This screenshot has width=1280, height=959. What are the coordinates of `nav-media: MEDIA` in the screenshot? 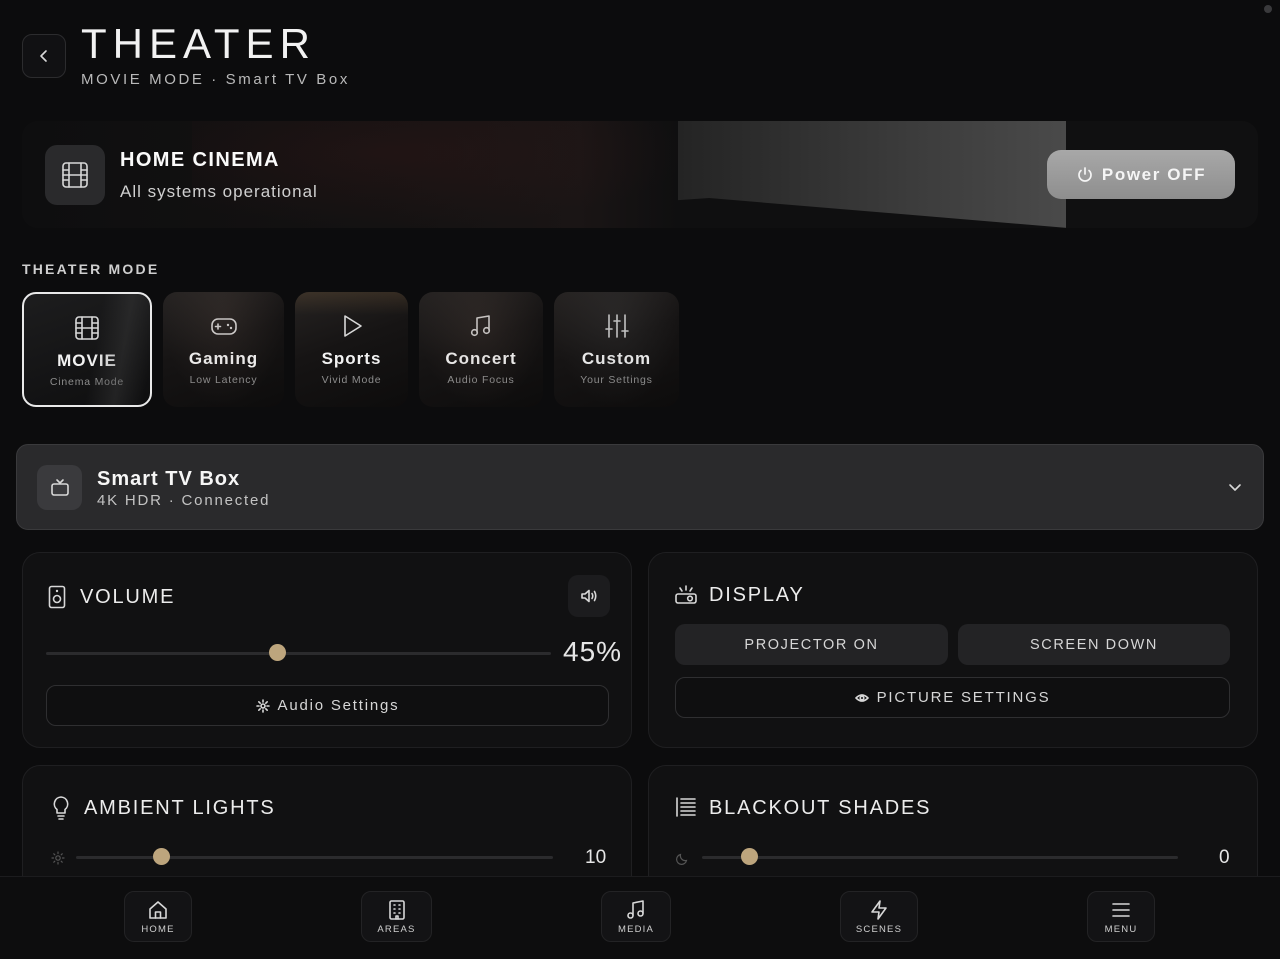 It's located at (636, 916).